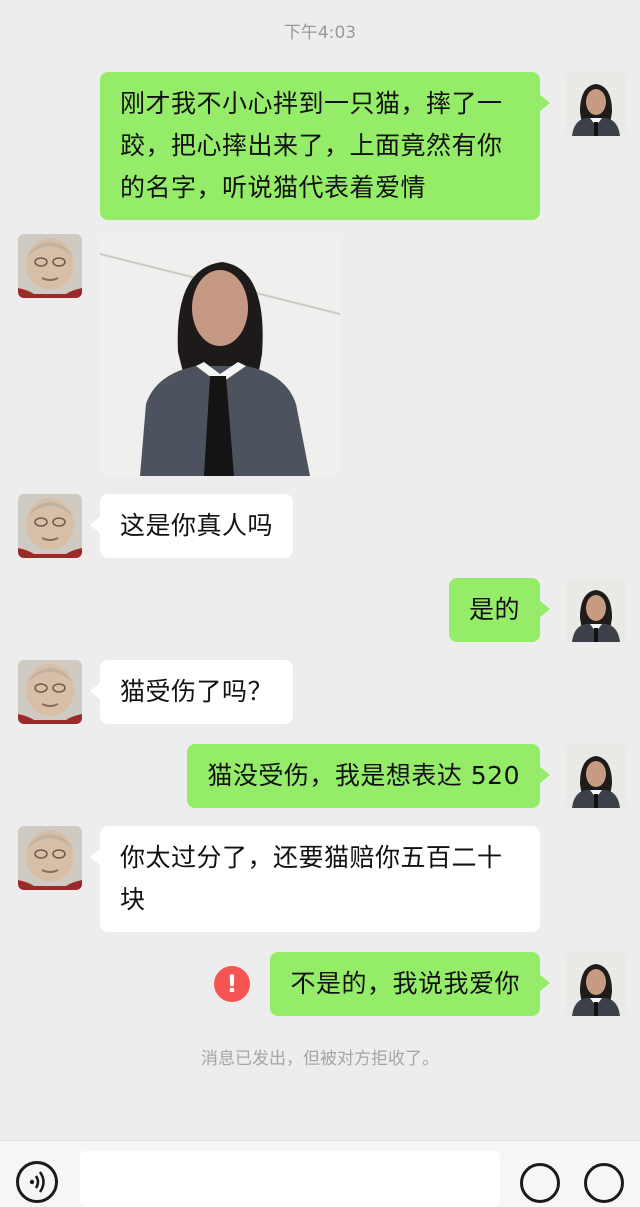 This screenshot has height=1207, width=640. I want to click on message-text: 这是你真人吗, so click(197, 525).